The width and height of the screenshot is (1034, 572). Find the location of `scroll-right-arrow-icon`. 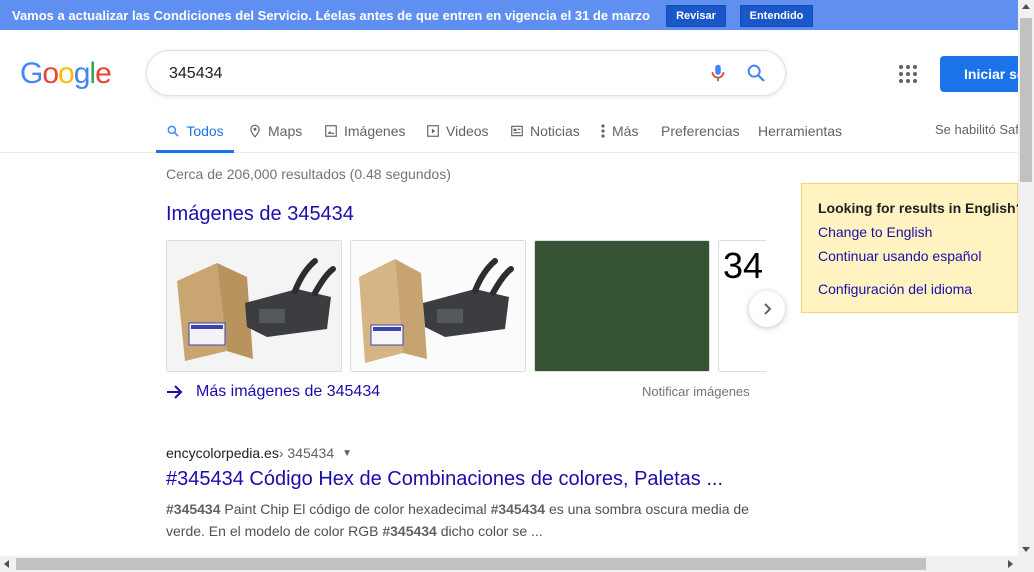

scroll-right-arrow-icon is located at coordinates (1010, 564).